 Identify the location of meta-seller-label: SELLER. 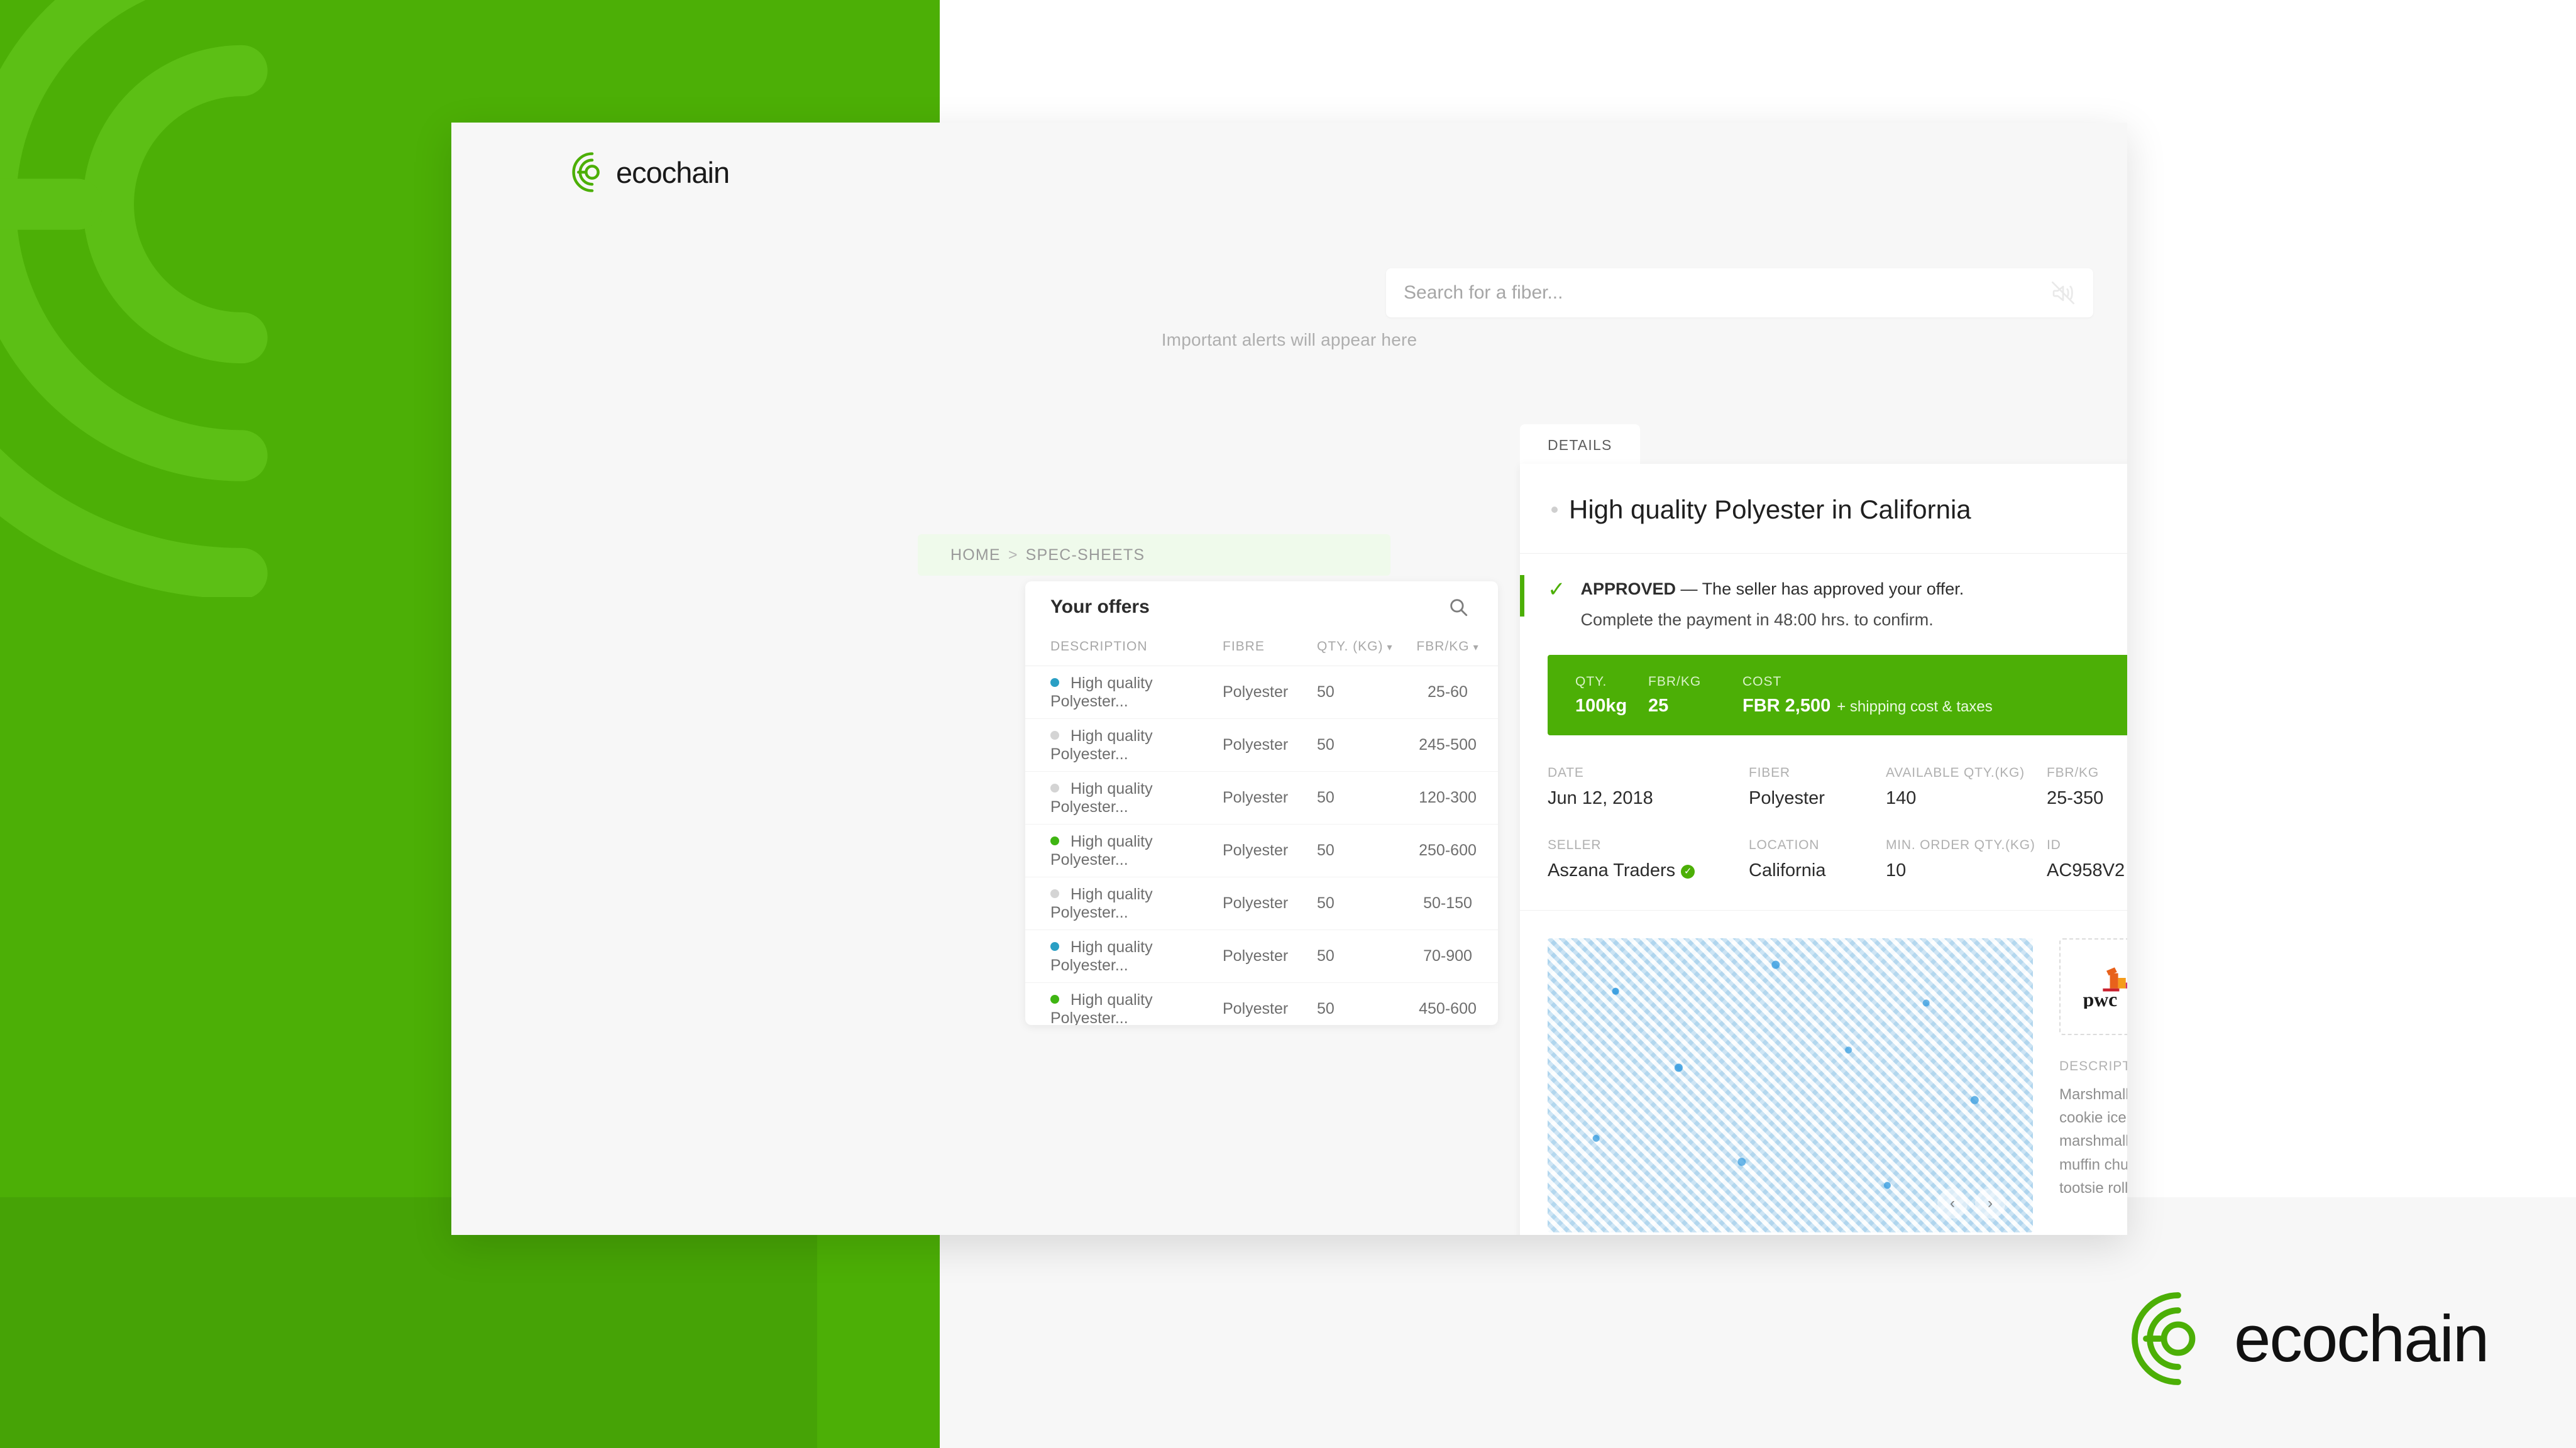
(1575, 845).